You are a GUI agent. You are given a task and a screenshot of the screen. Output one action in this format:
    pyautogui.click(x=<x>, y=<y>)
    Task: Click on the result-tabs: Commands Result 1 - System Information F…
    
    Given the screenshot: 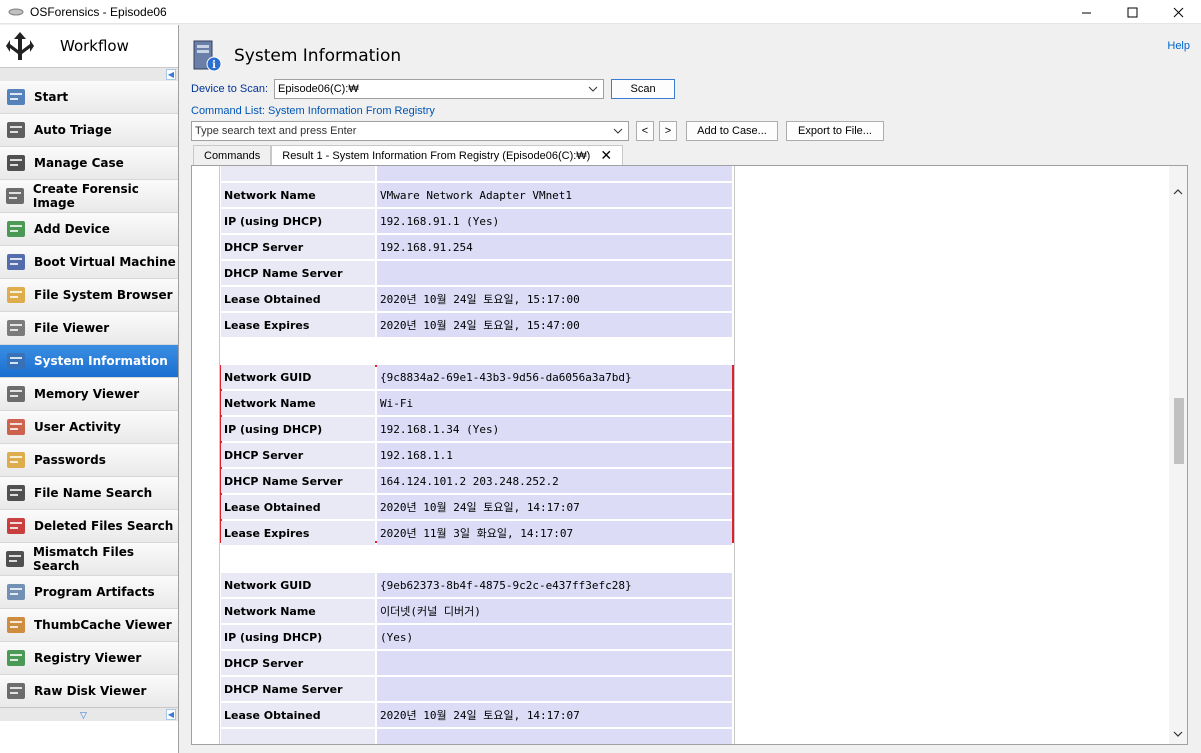 What is the action you would take?
    pyautogui.click(x=408, y=155)
    